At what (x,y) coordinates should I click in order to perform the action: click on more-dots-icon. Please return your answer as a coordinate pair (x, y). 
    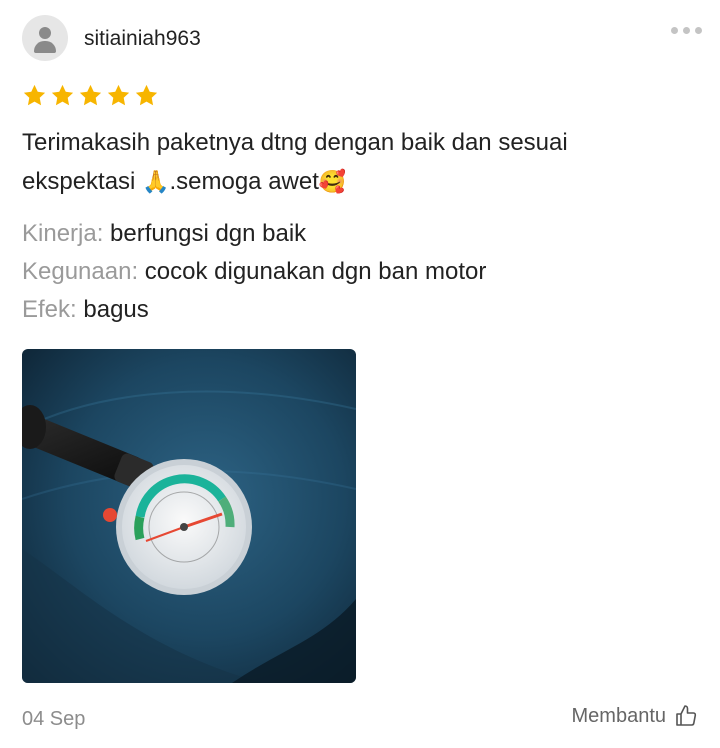
    Looking at the image, I should click on (686, 30).